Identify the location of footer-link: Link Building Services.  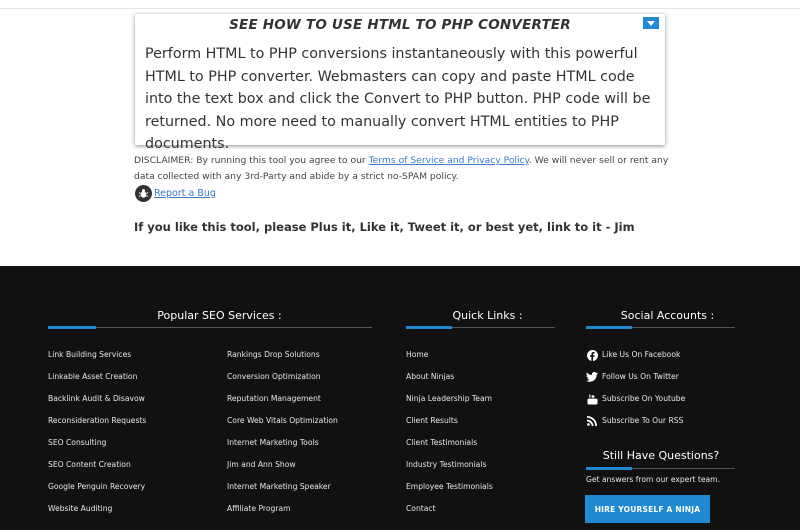
(97, 360).